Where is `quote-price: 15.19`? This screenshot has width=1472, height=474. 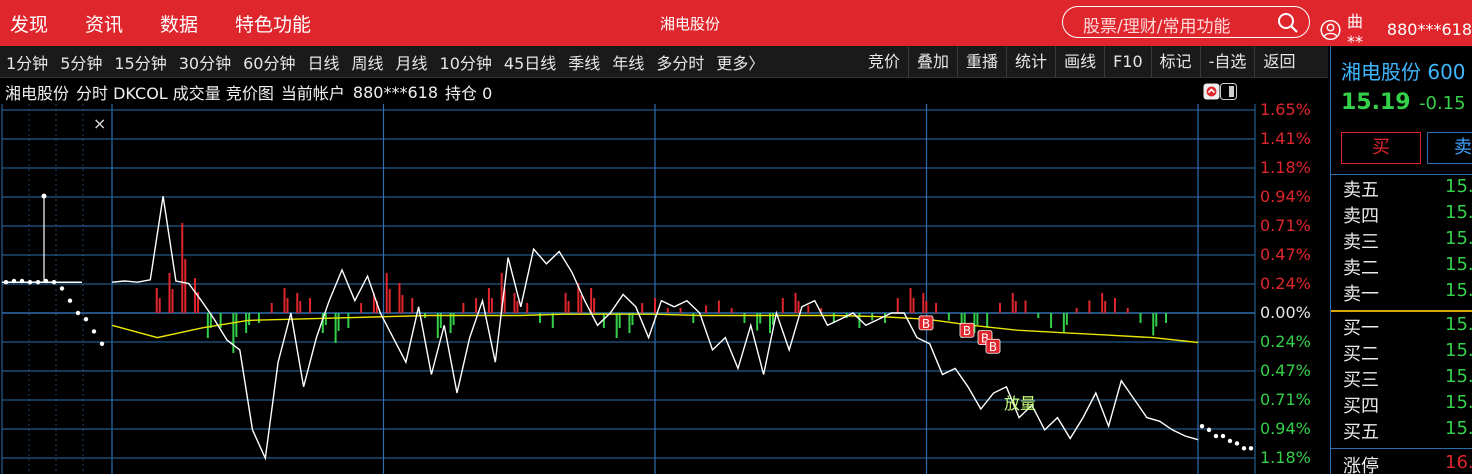
quote-price: 15.19 is located at coordinates (1376, 102).